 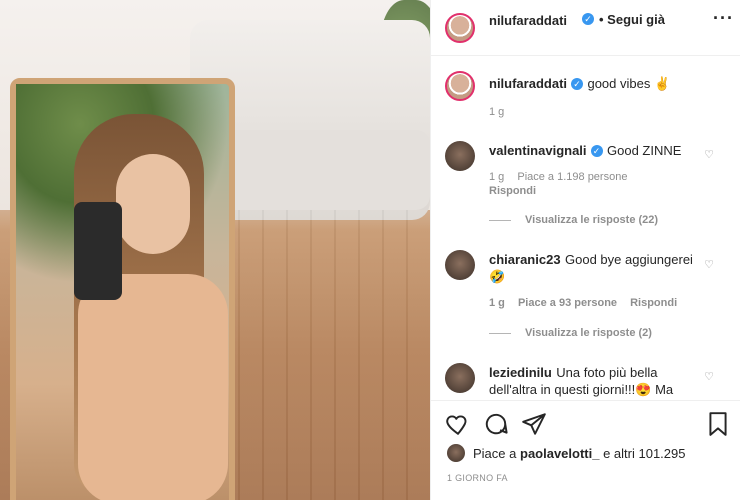 I want to click on comment-meta: 1 g Piace a 1.198 persone, so click(x=558, y=177).